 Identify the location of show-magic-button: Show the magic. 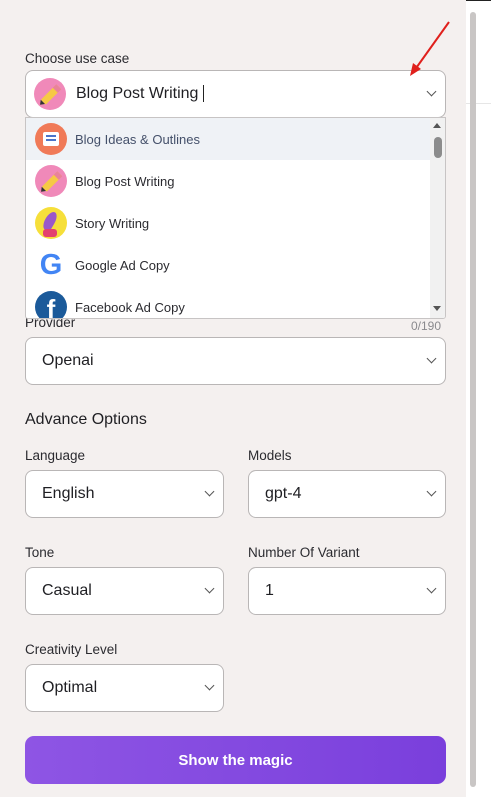
(235, 760).